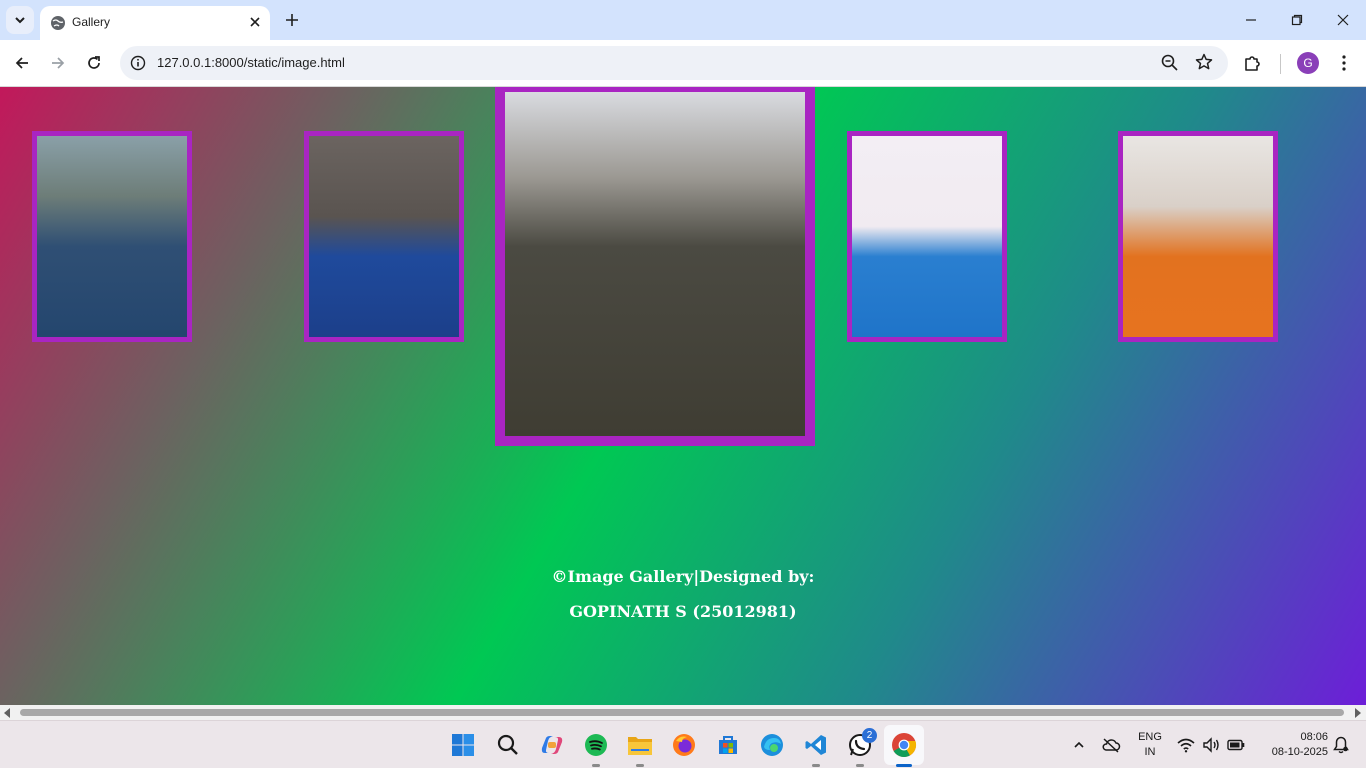  I want to click on reload-button, so click(94, 63).